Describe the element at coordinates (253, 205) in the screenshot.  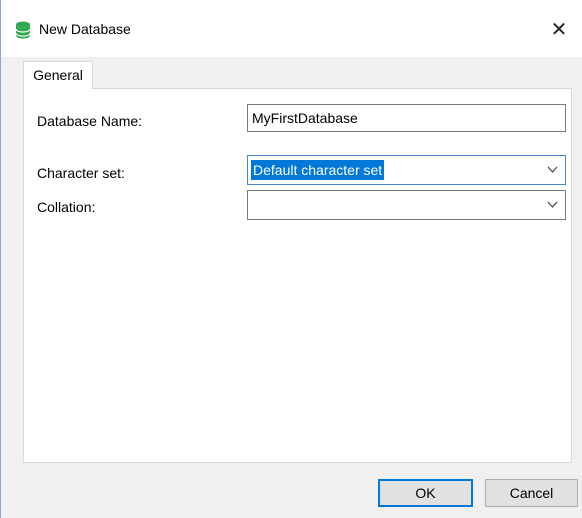
I see `collation-value` at that location.